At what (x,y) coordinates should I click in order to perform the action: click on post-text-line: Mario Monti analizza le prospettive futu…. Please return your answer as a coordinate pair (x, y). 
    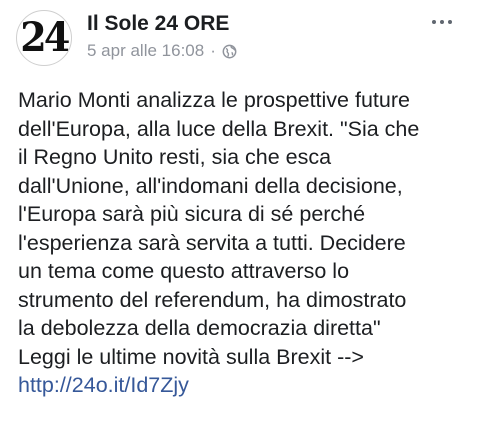
    Looking at the image, I should click on (214, 100).